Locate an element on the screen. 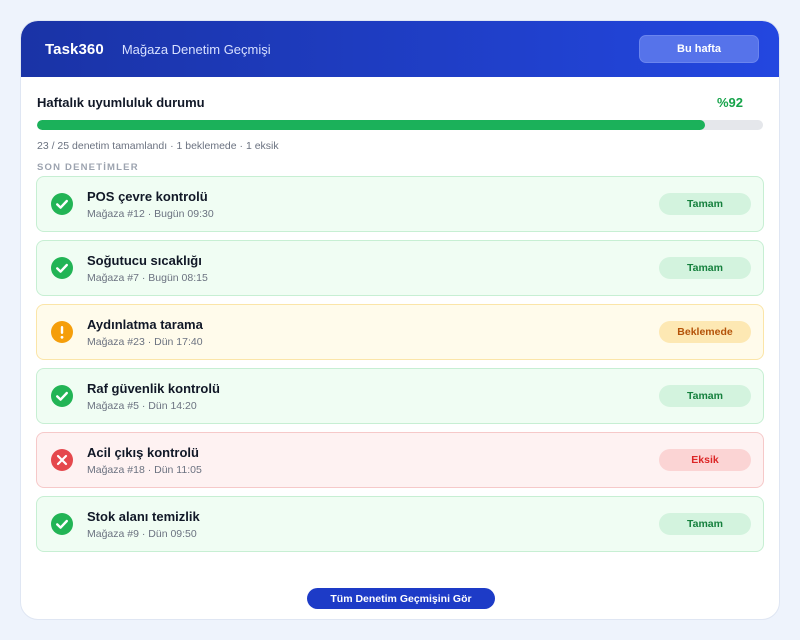 The height and width of the screenshot is (640, 800). progress-fill is located at coordinates (371, 125).